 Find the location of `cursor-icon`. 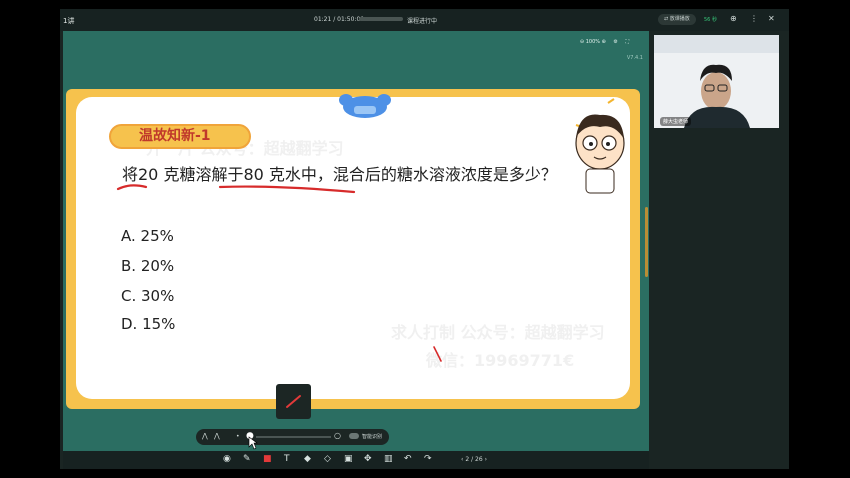

cursor-icon is located at coordinates (253, 443).